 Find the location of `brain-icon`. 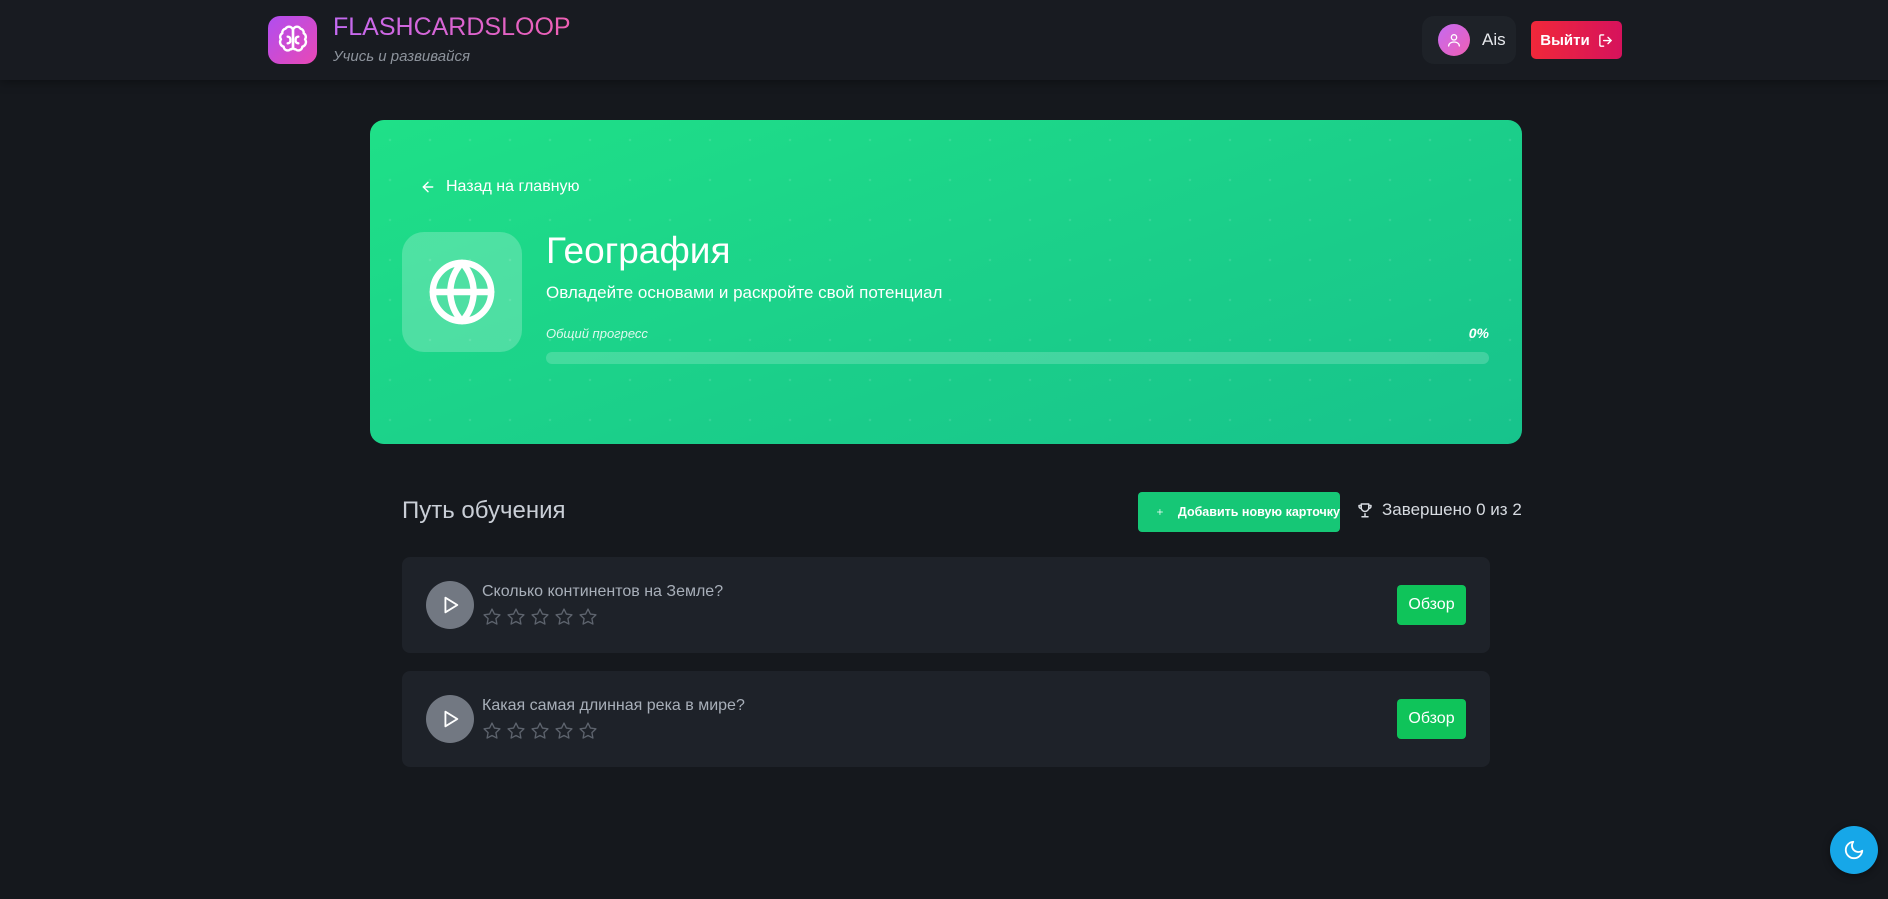

brain-icon is located at coordinates (292, 38).